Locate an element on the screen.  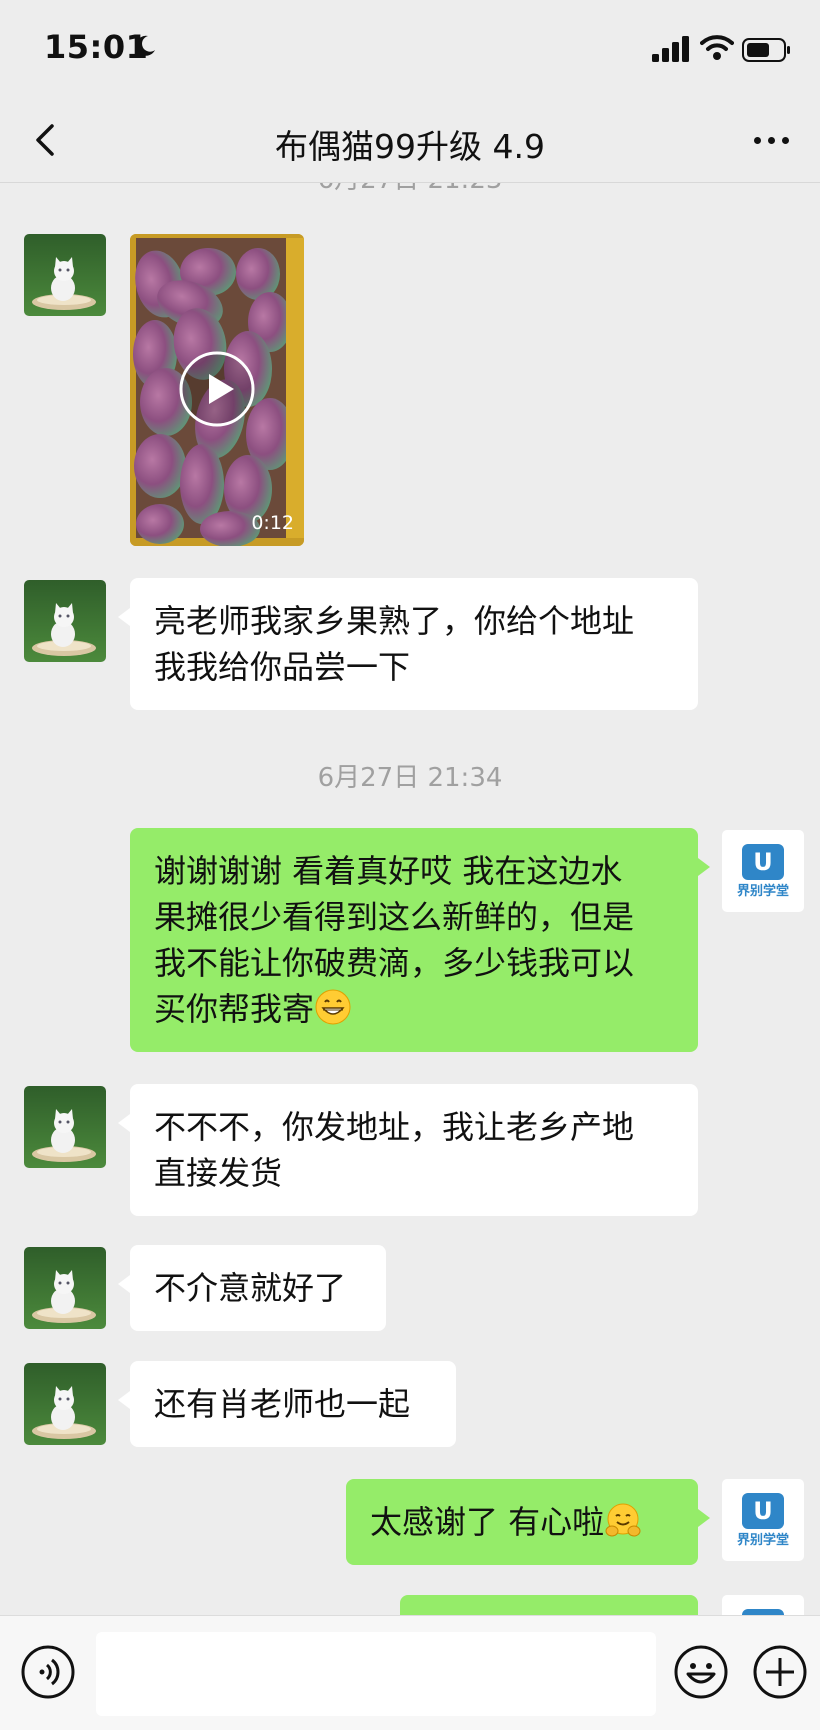
incoming-message: 不介意就好了 is located at coordinates (252, 1288).